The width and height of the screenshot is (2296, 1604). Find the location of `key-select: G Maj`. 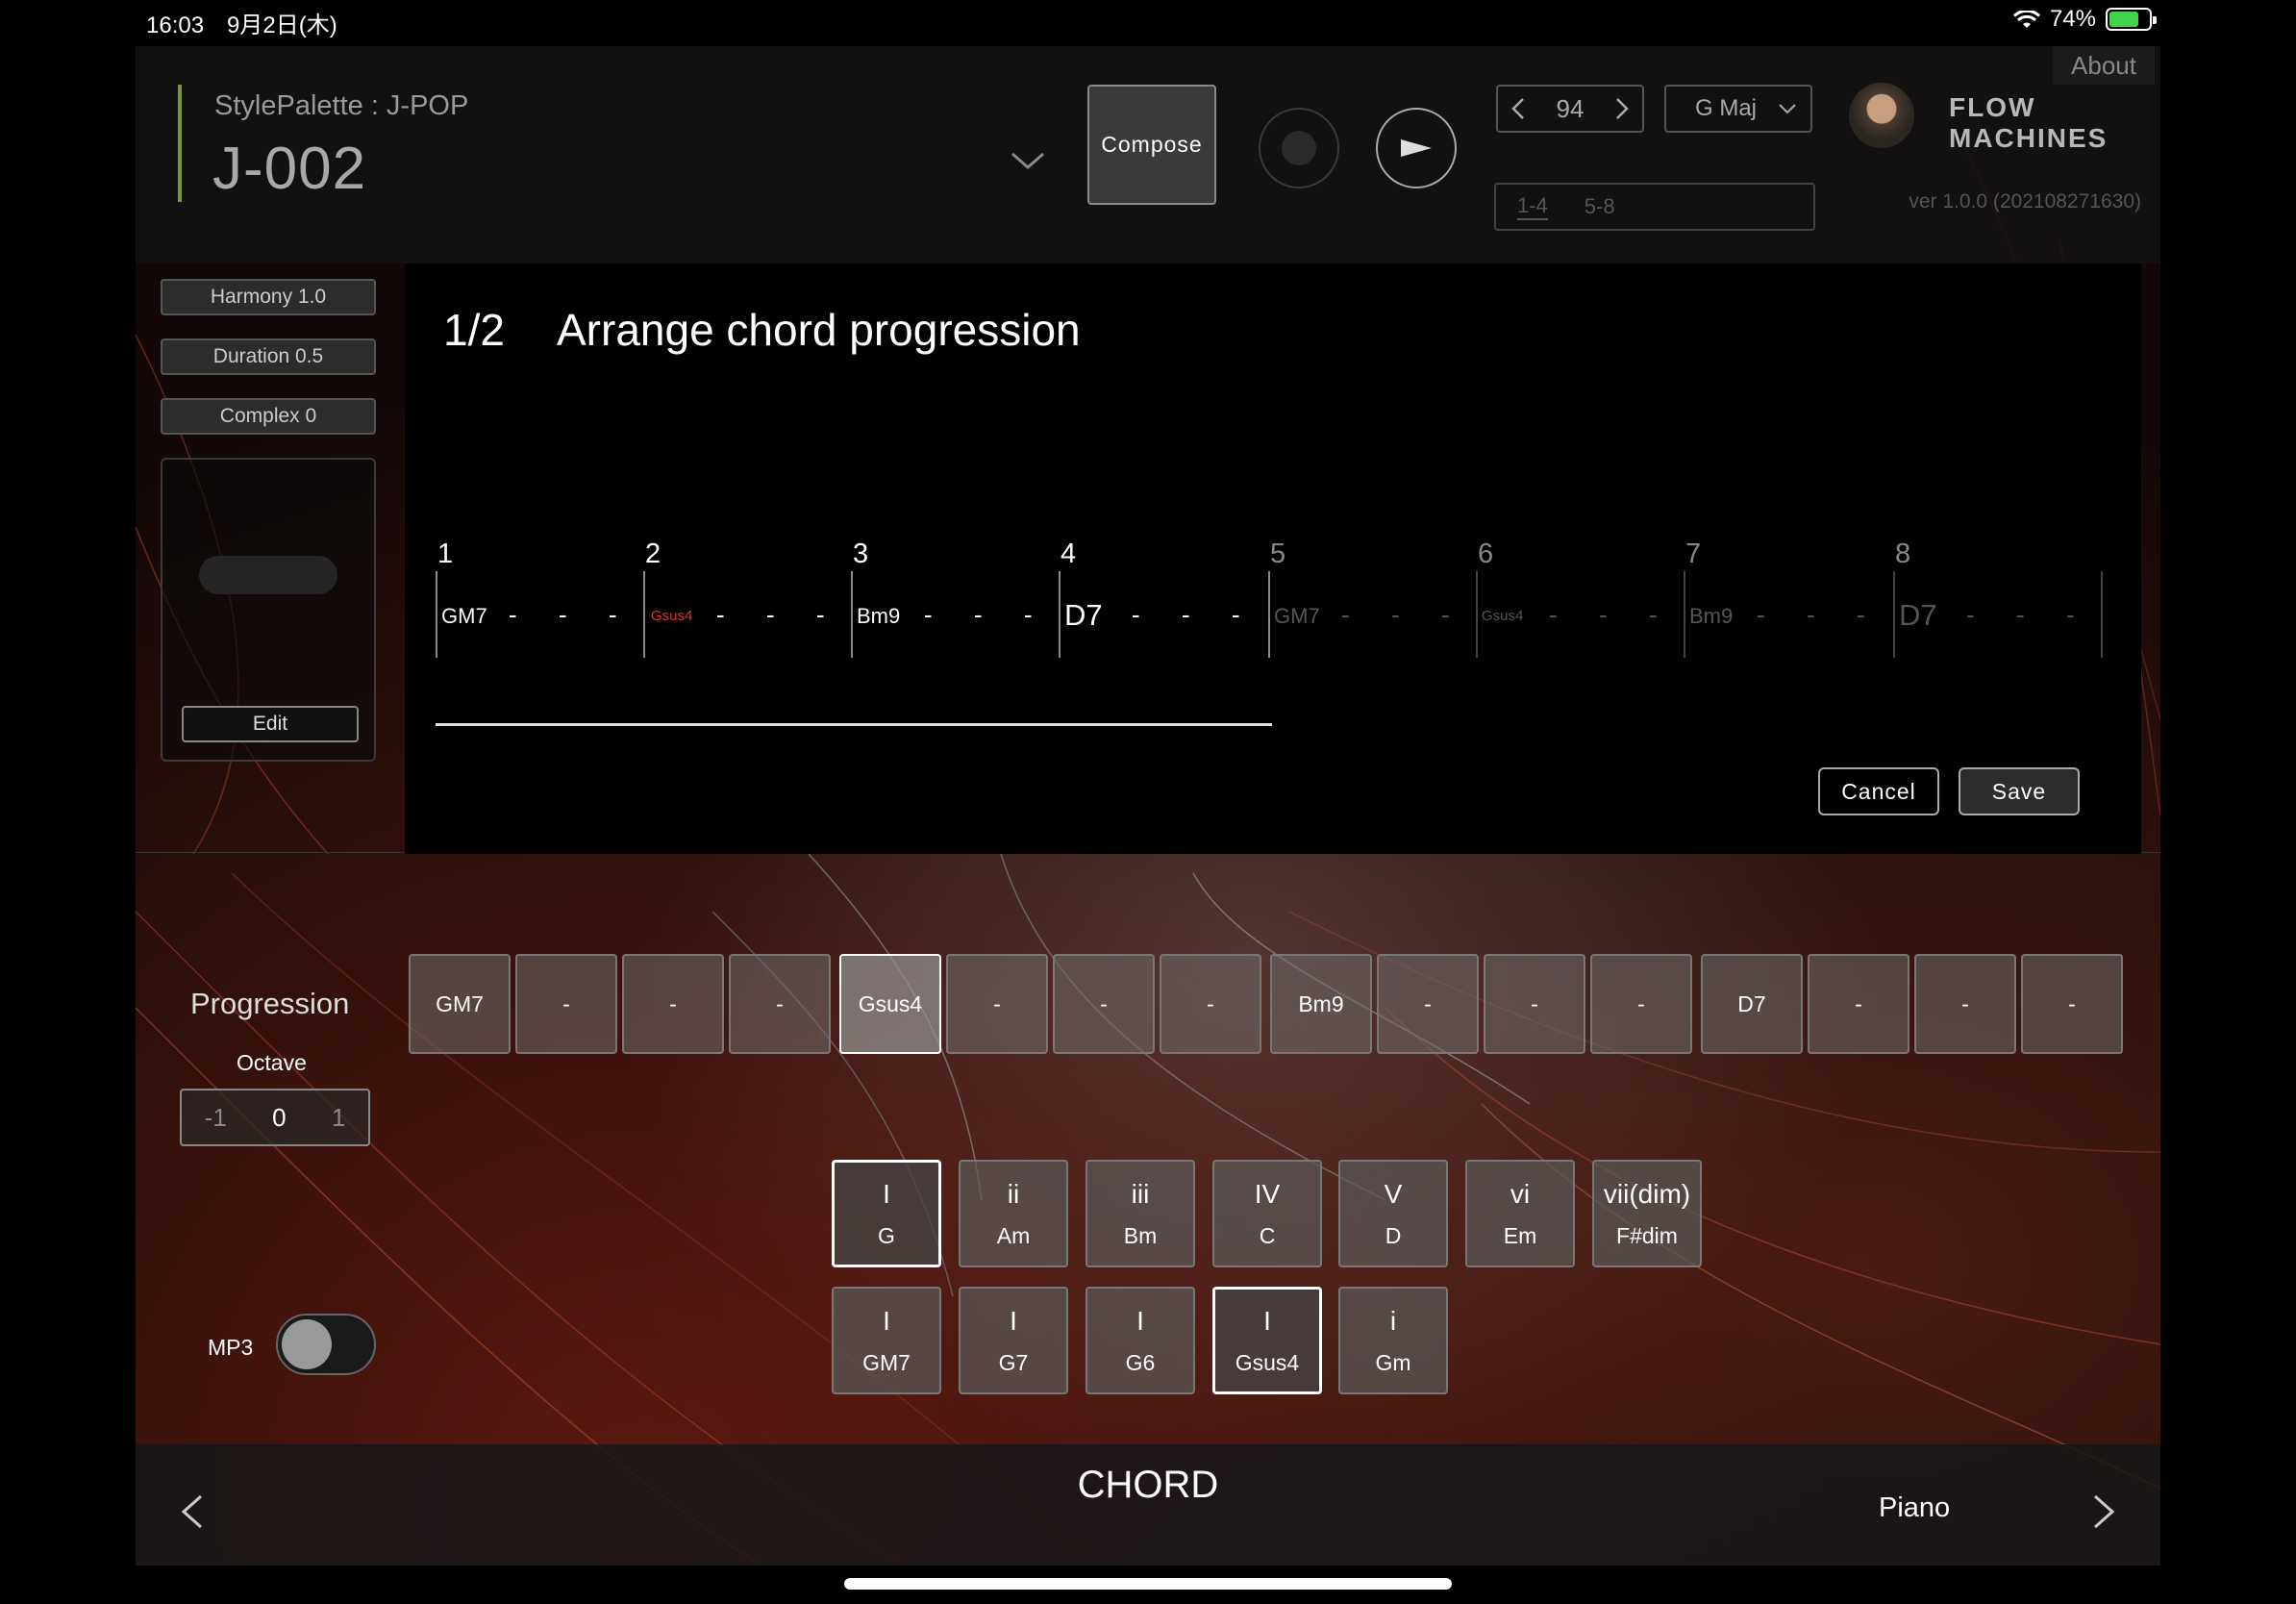

key-select: G Maj is located at coordinates (1738, 109).